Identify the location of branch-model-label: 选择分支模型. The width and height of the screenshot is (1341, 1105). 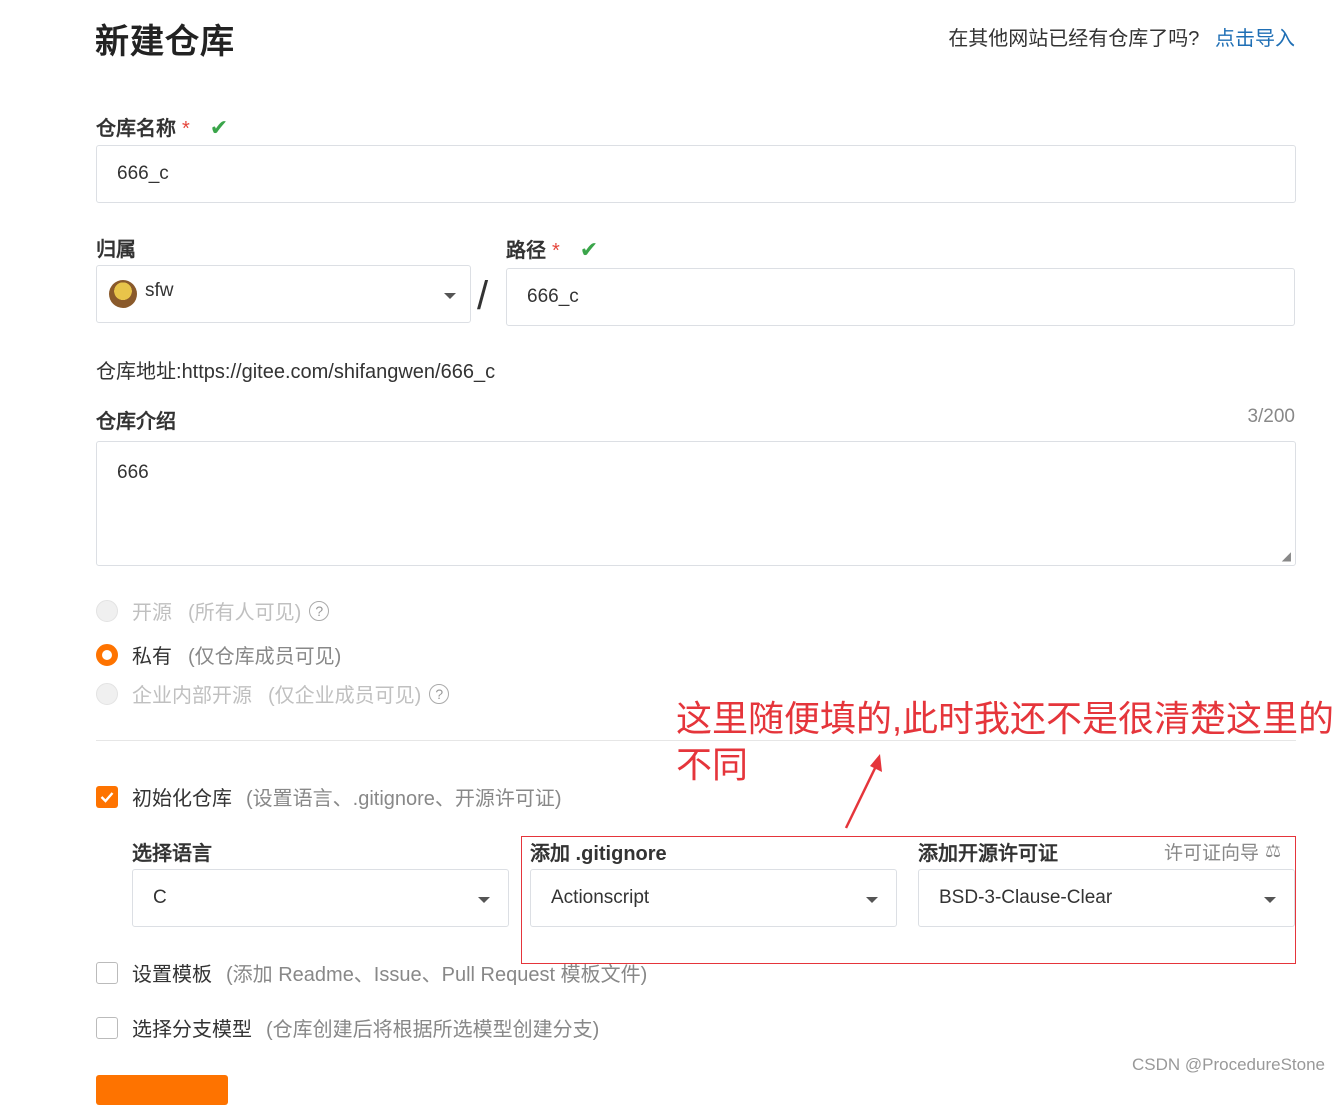
(192, 1030).